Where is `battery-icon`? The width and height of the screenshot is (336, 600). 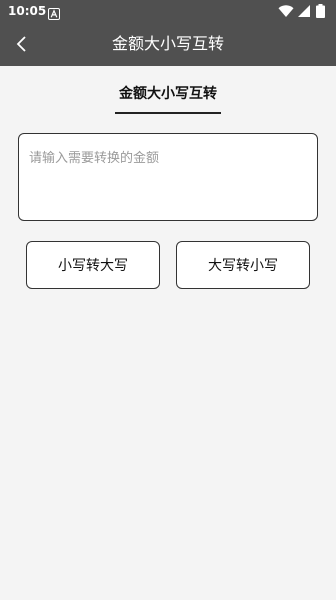 battery-icon is located at coordinates (320, 11).